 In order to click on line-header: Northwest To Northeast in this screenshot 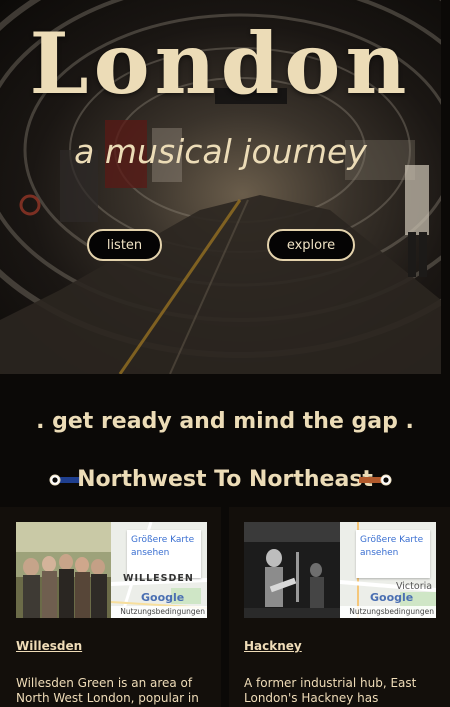, I will do `click(225, 480)`.